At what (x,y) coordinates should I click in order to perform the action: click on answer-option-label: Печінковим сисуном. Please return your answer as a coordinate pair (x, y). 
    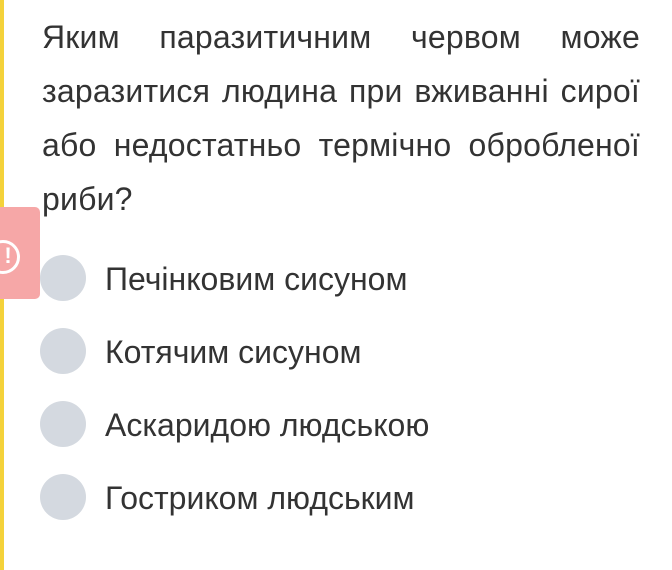
    Looking at the image, I should click on (256, 279).